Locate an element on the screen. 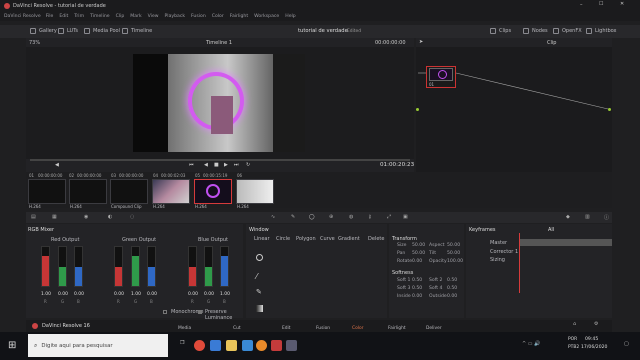 The height and width of the screenshot is (360, 640). blue-output-b-val: 1.00 is located at coordinates (225, 294).